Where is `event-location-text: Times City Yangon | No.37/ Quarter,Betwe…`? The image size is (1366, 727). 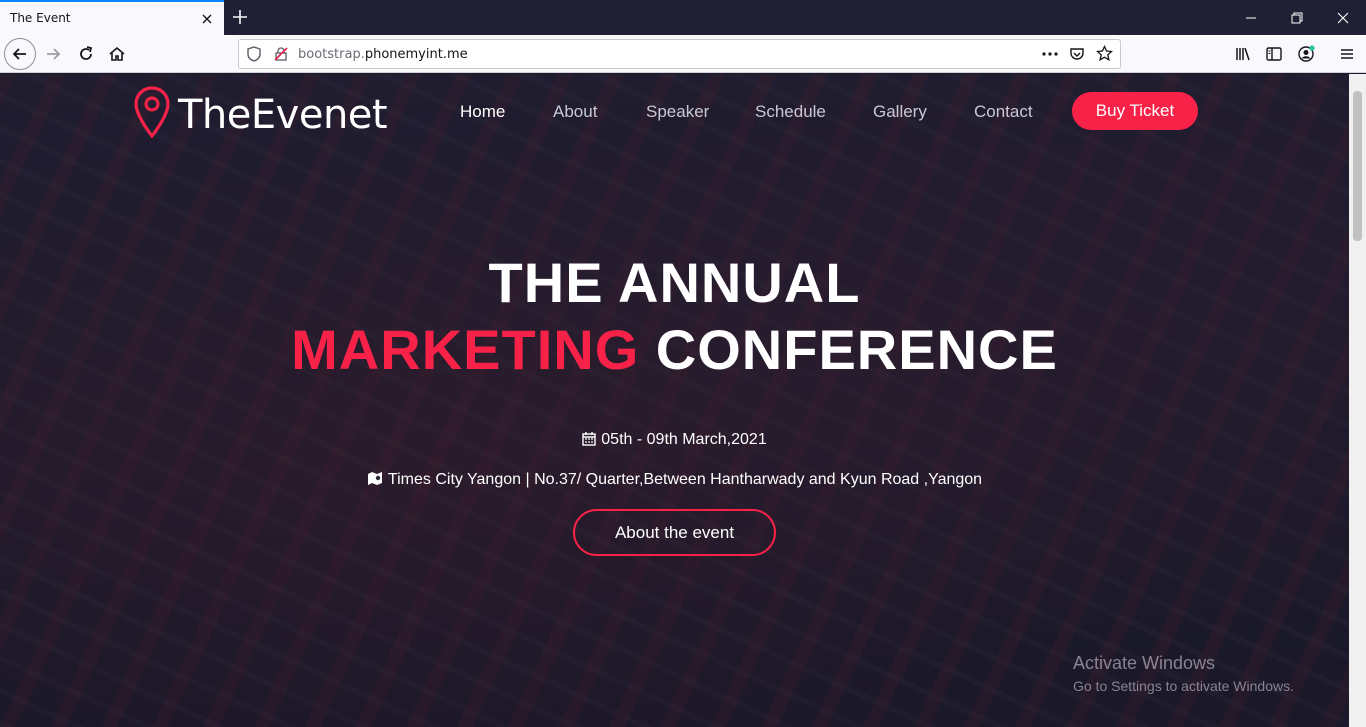
event-location-text: Times City Yangon | No.37/ Quarter,Betwe… is located at coordinates (685, 479).